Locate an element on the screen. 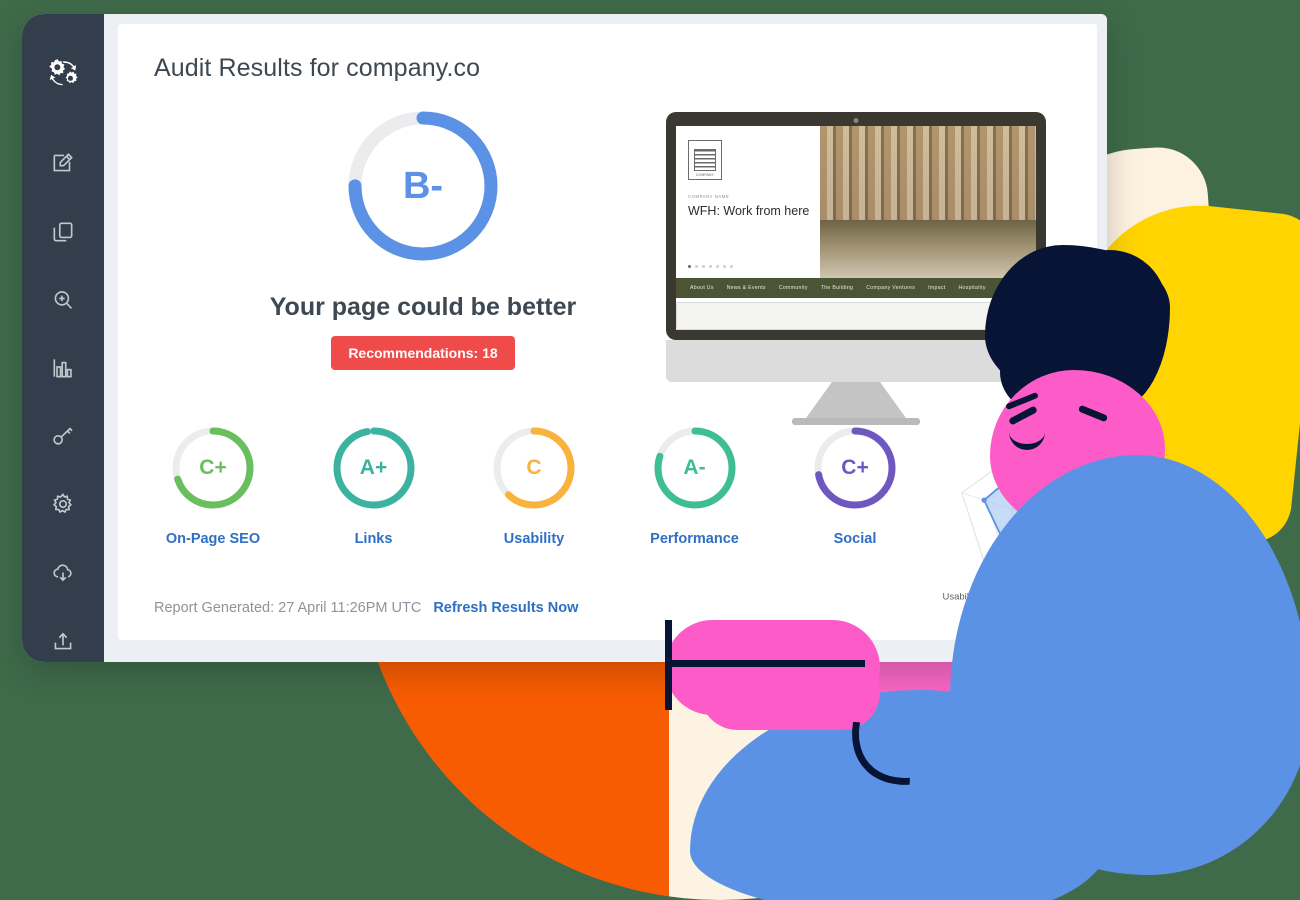 This screenshot has height=900, width=1300. preview-nav-item: About Us is located at coordinates (702, 288).